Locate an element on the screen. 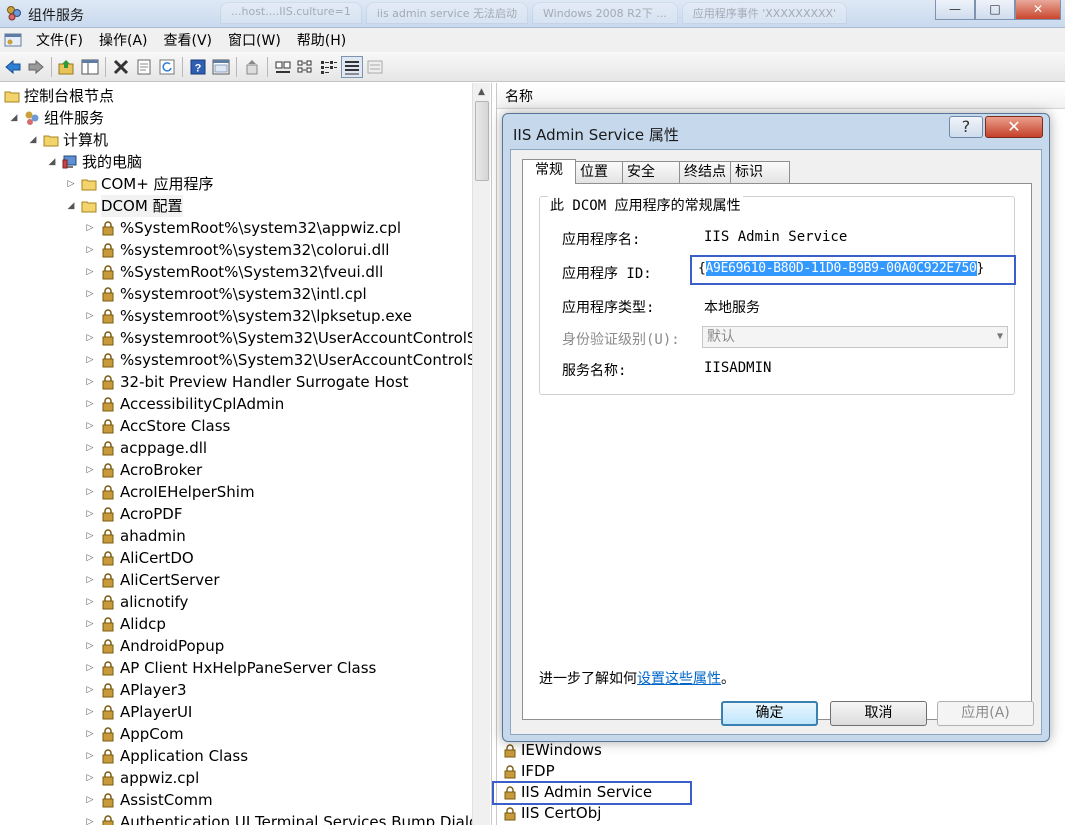  show-tree-button is located at coordinates (90, 67).